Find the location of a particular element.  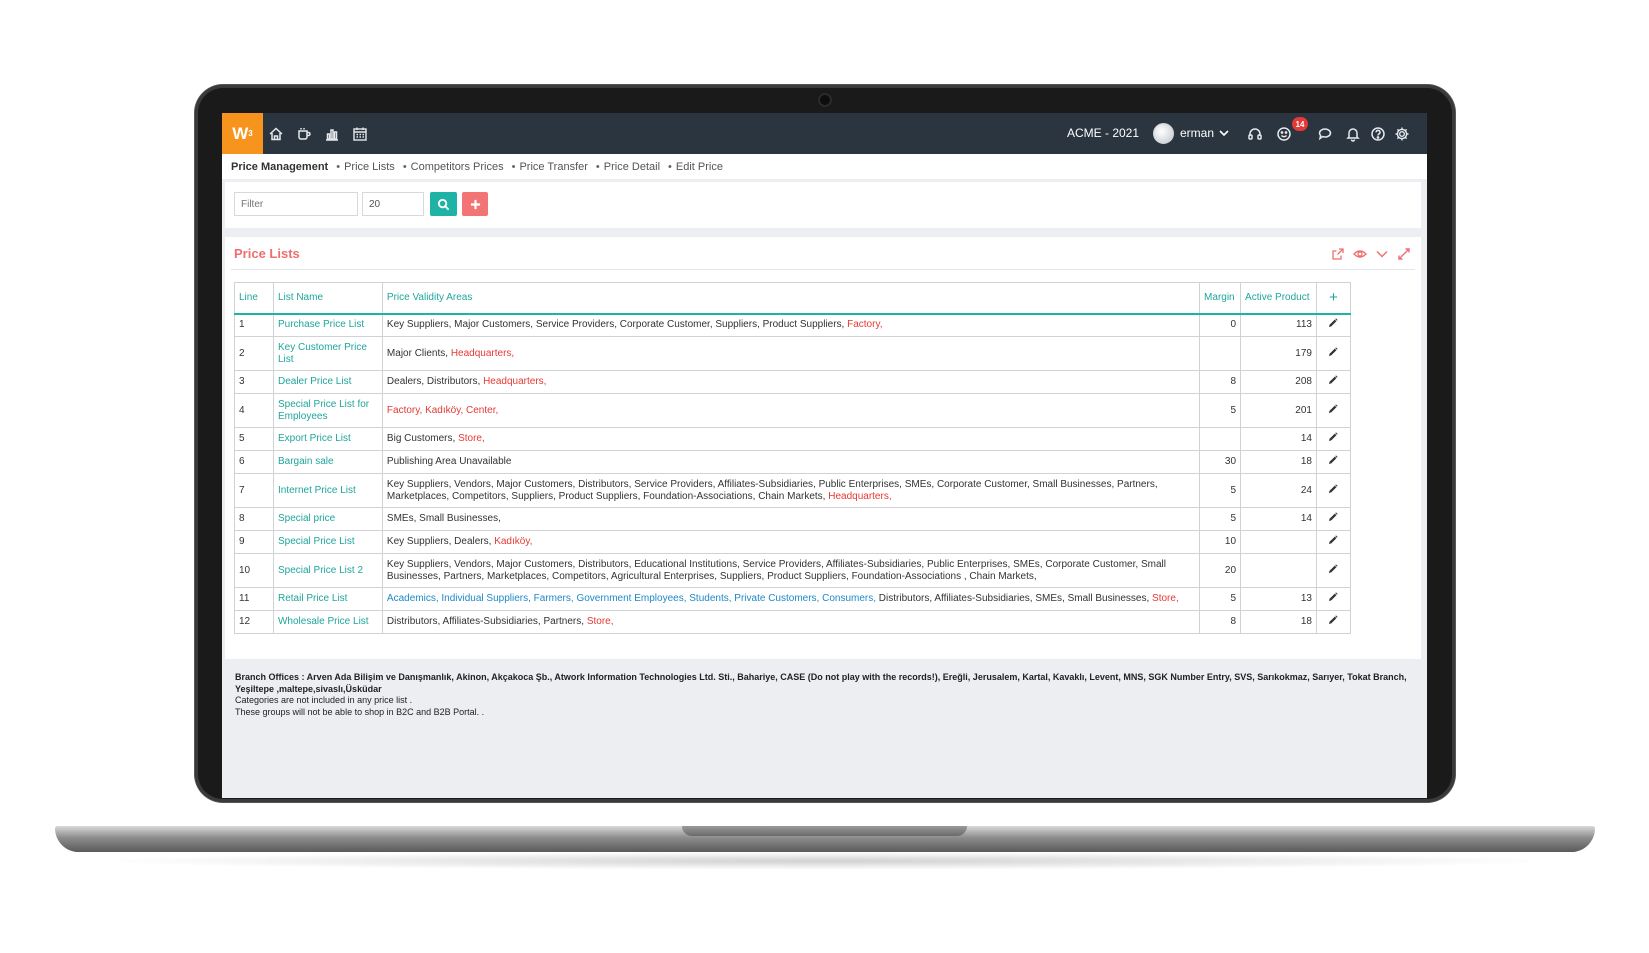

home-icon is located at coordinates (276, 134).